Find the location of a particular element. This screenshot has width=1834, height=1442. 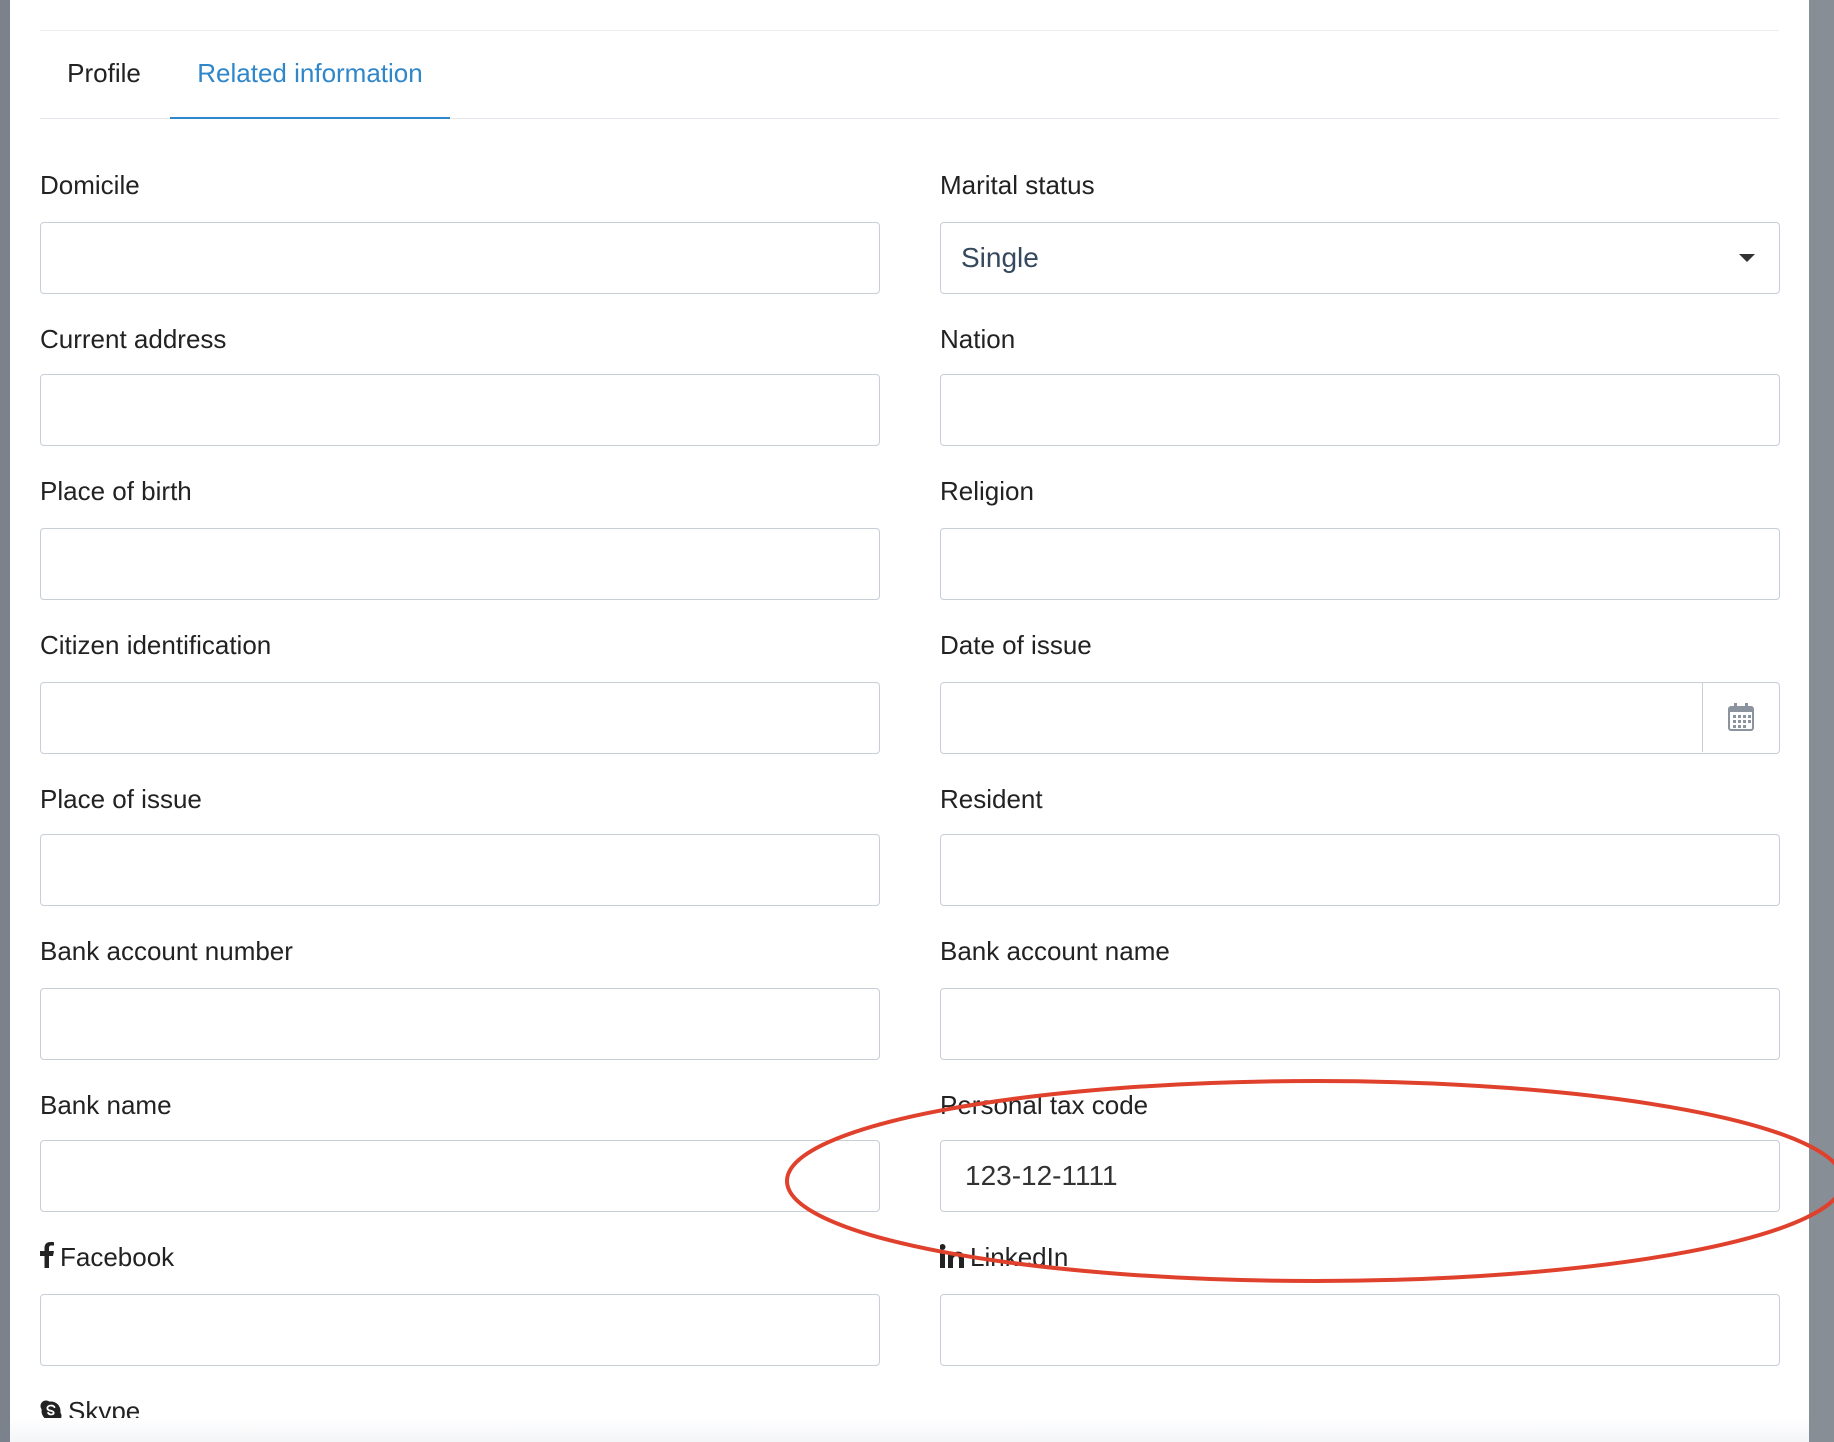

calendar-icon is located at coordinates (1741, 717).